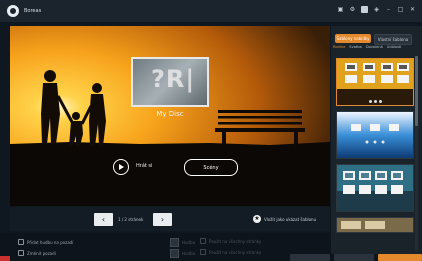 The width and height of the screenshot is (422, 261). I want to click on next-page-button: ›, so click(162, 219).